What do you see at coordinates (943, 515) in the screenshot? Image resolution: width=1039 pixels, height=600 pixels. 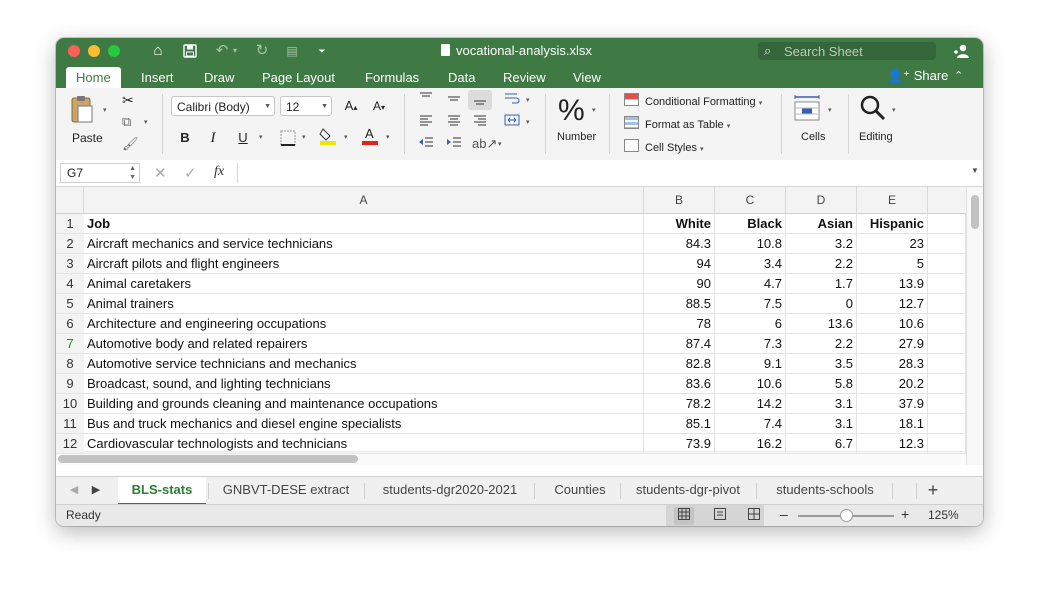 I see `zoom-level: 125%` at bounding box center [943, 515].